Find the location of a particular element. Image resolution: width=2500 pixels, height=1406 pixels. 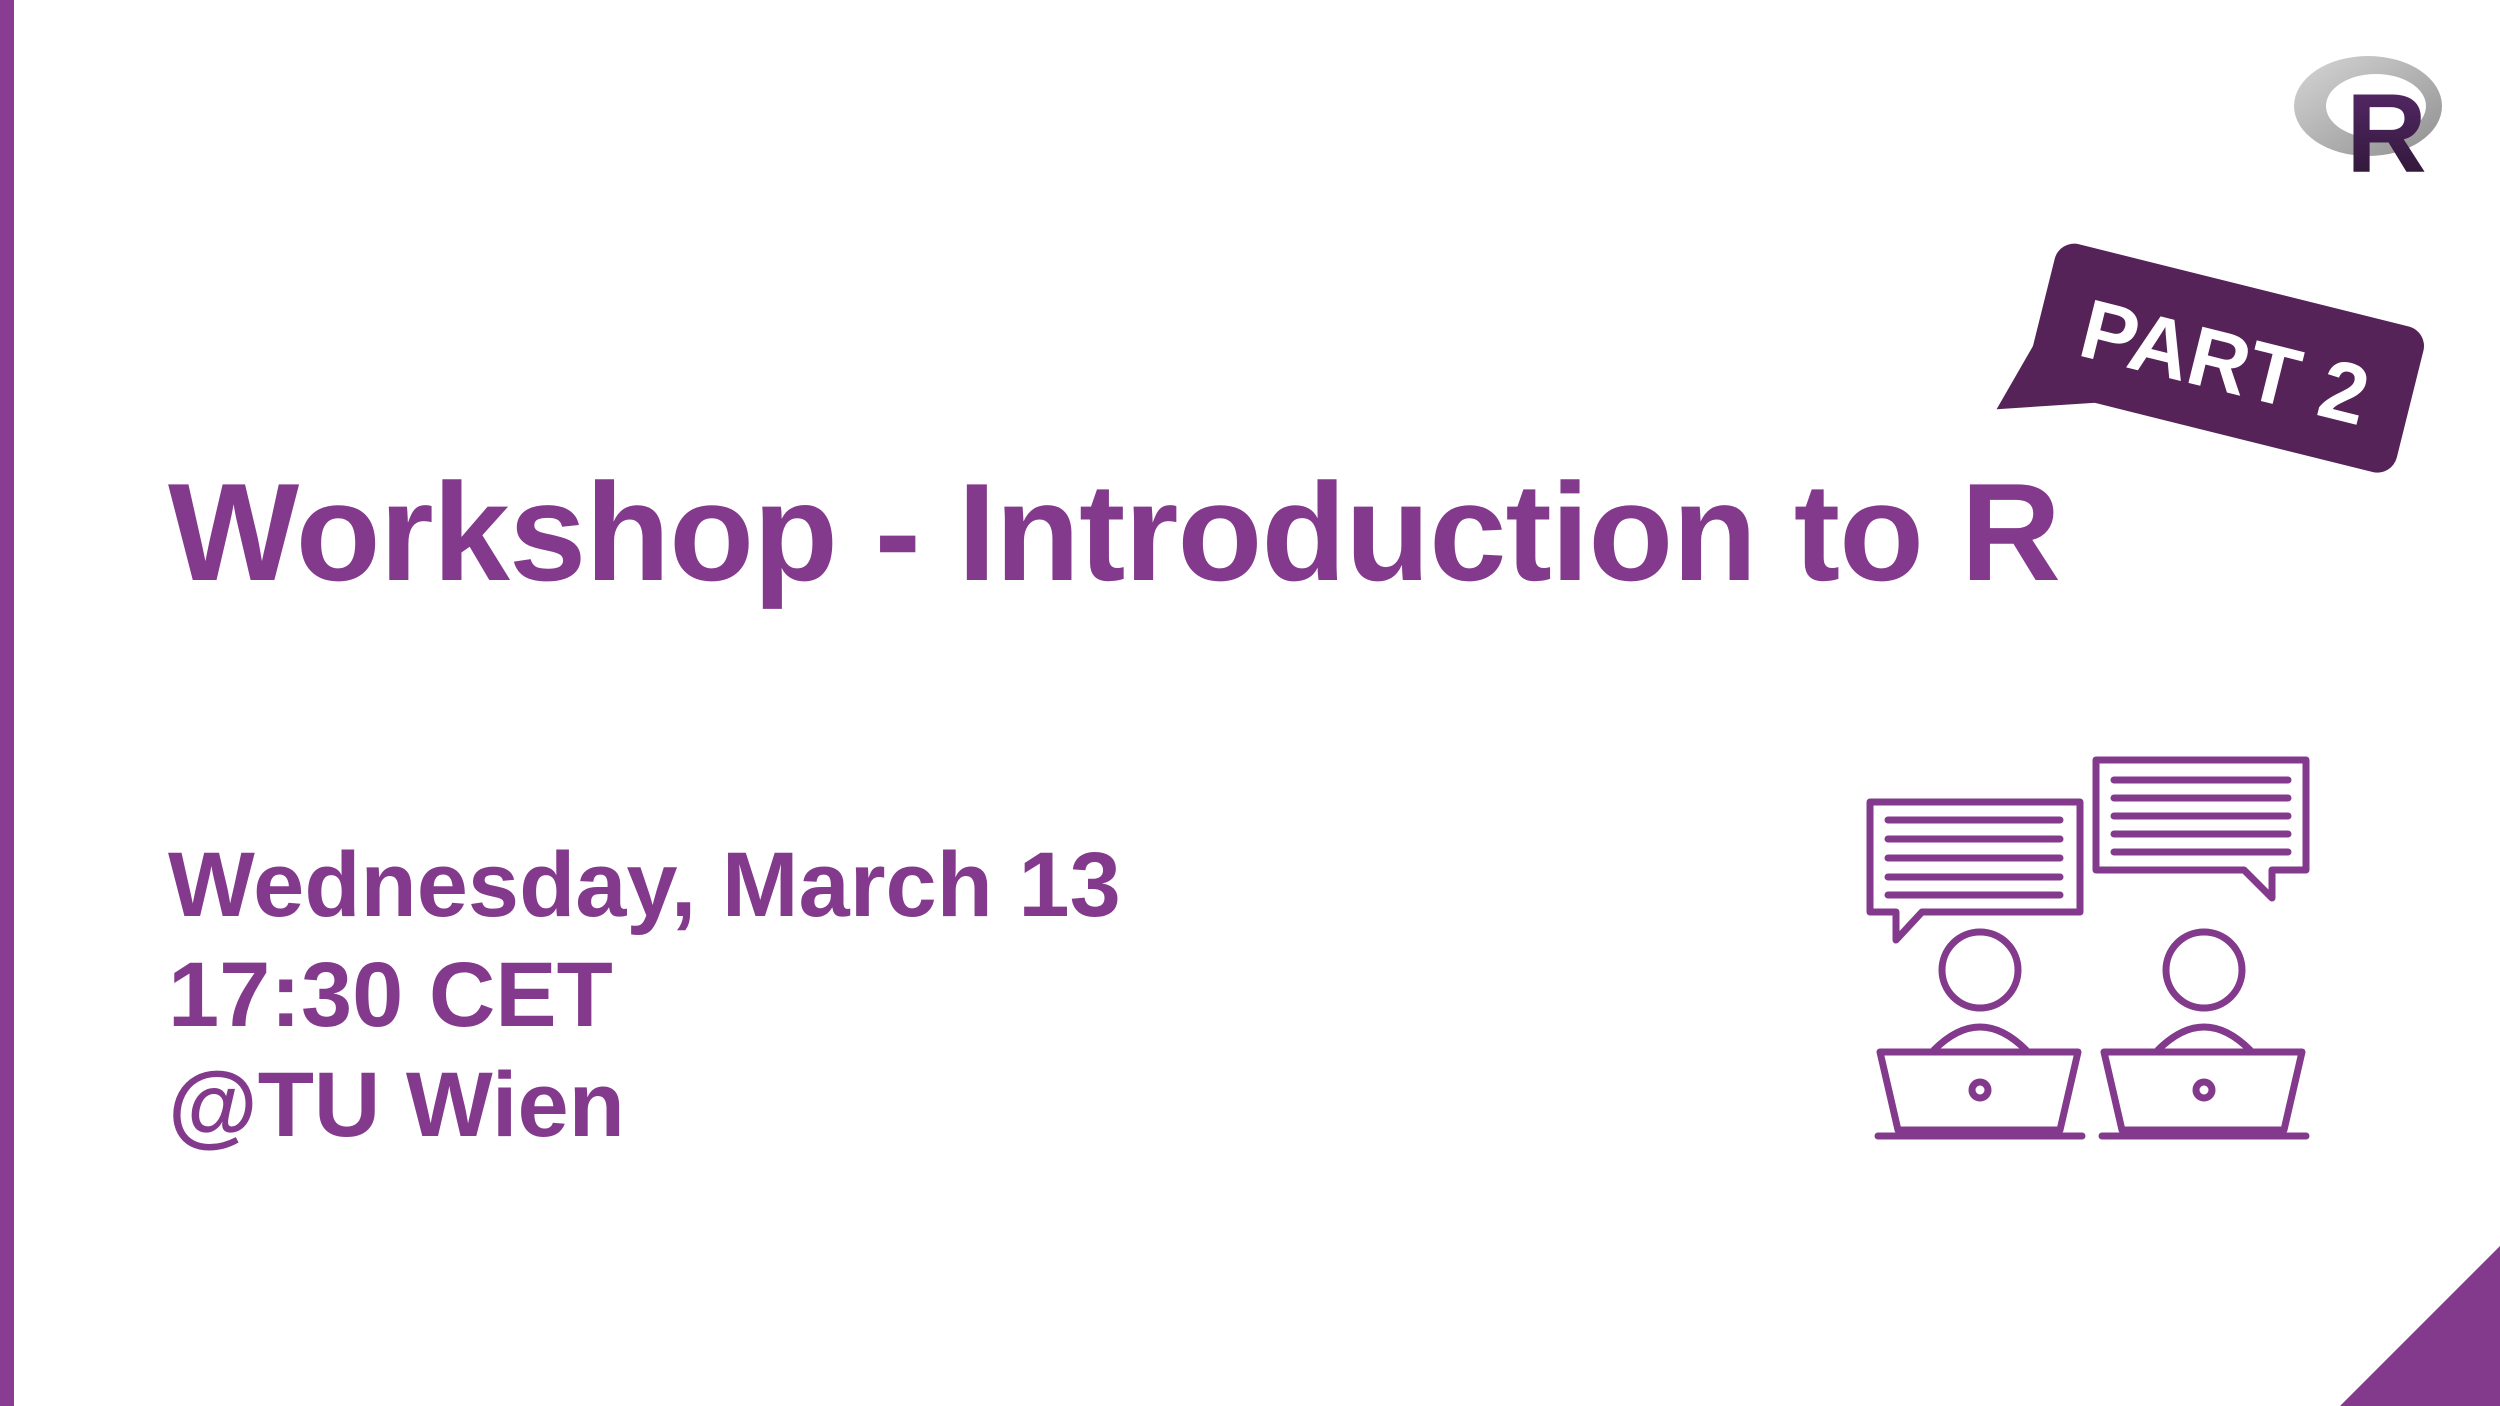

r-logo-icon: R is located at coordinates (2368, 118).